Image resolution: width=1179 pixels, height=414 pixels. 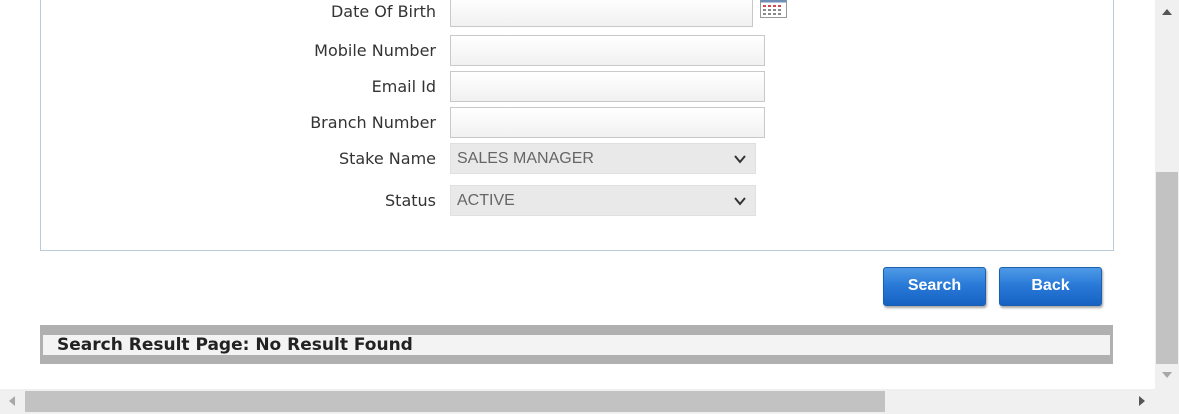 I want to click on search-result-inner: Search Result Page: No Result Found, so click(x=576, y=345).